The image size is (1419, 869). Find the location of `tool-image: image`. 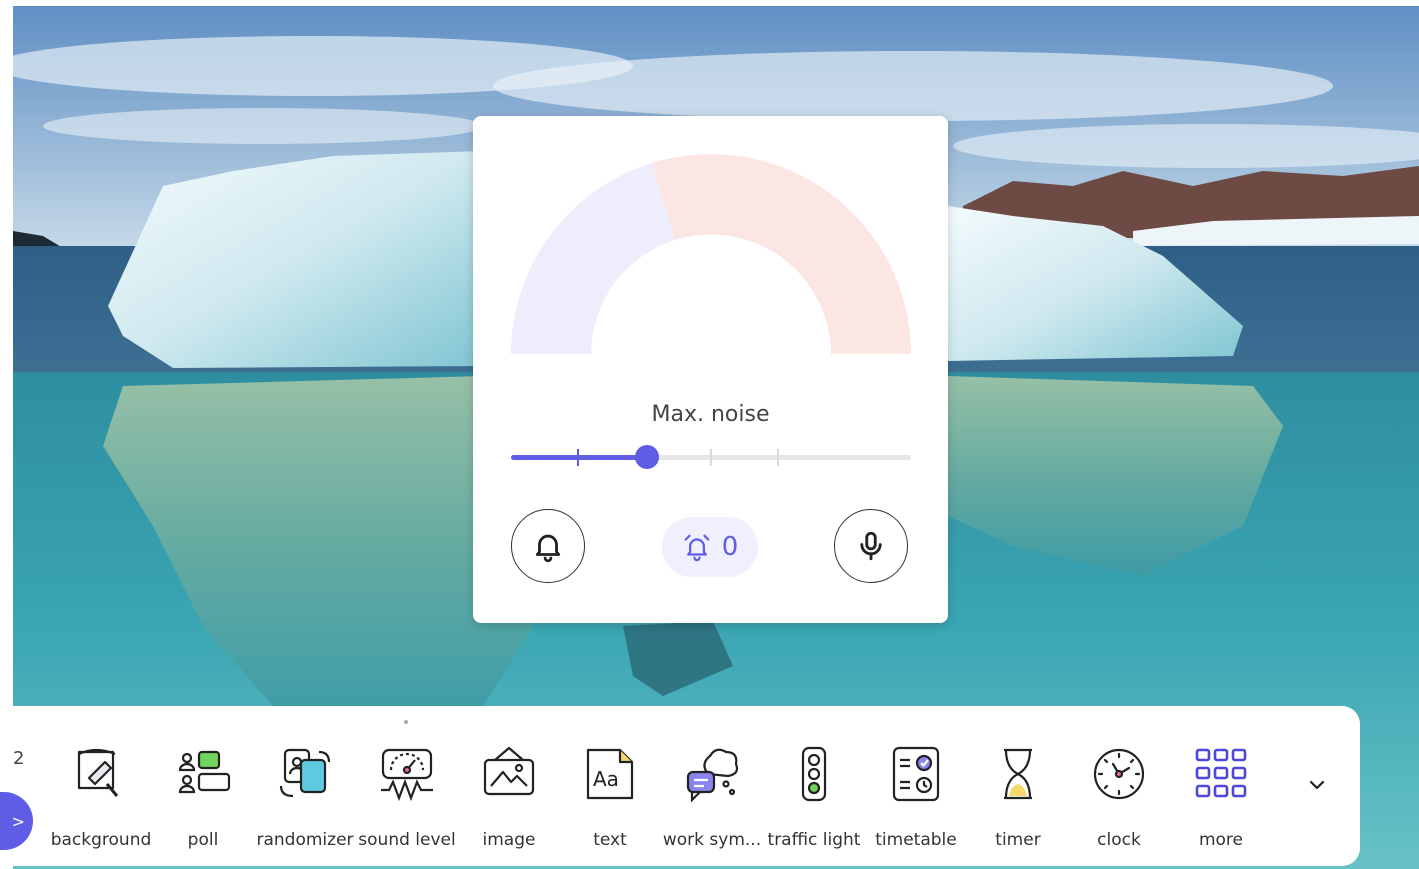

tool-image: image is located at coordinates (509, 796).